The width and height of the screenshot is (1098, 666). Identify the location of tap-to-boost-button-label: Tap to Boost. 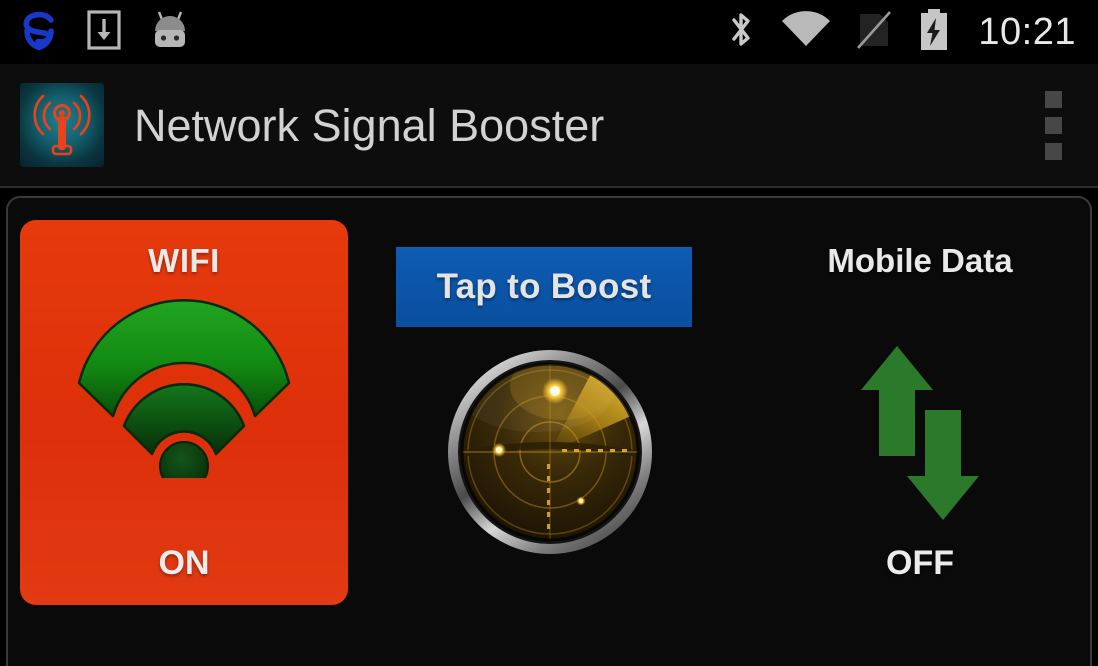
(544, 286).